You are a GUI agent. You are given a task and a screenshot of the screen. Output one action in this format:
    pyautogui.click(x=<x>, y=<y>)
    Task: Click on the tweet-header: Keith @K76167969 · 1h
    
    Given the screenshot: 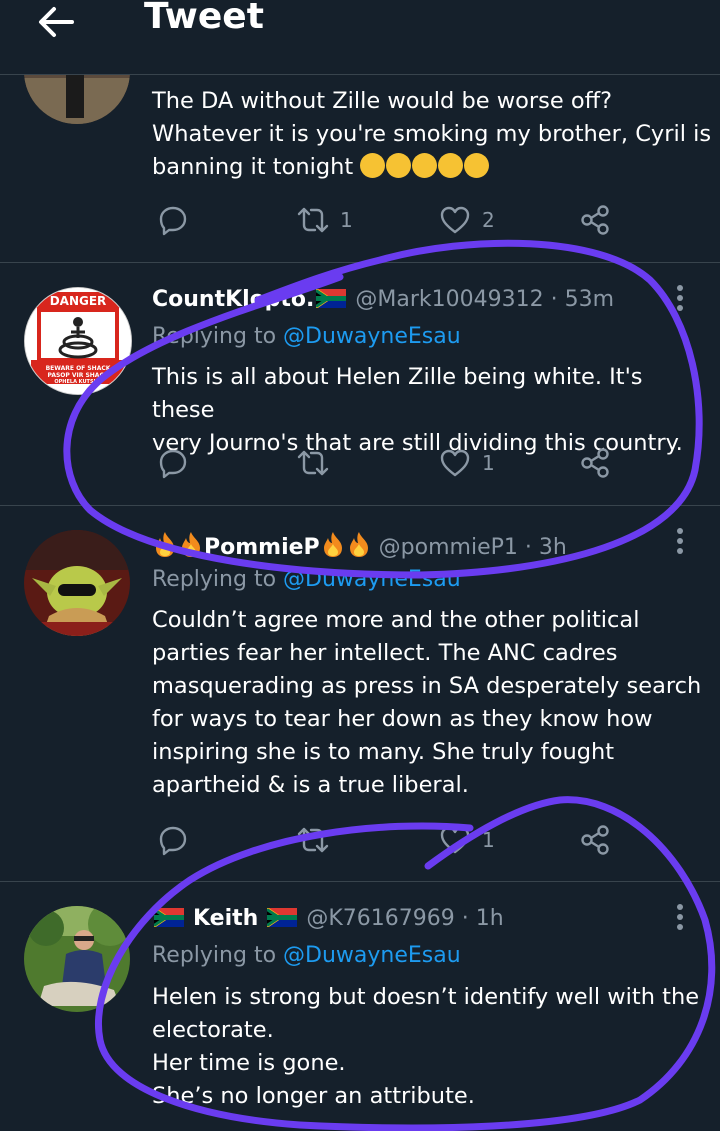 What is the action you would take?
    pyautogui.click(x=328, y=918)
    